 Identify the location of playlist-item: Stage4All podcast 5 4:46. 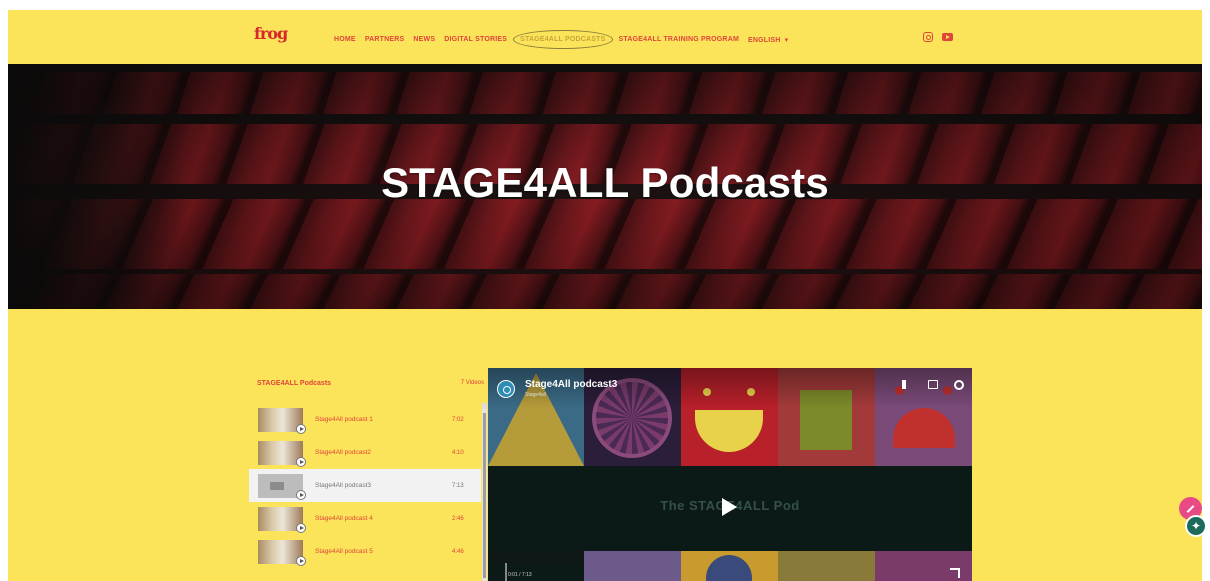
(365, 551).